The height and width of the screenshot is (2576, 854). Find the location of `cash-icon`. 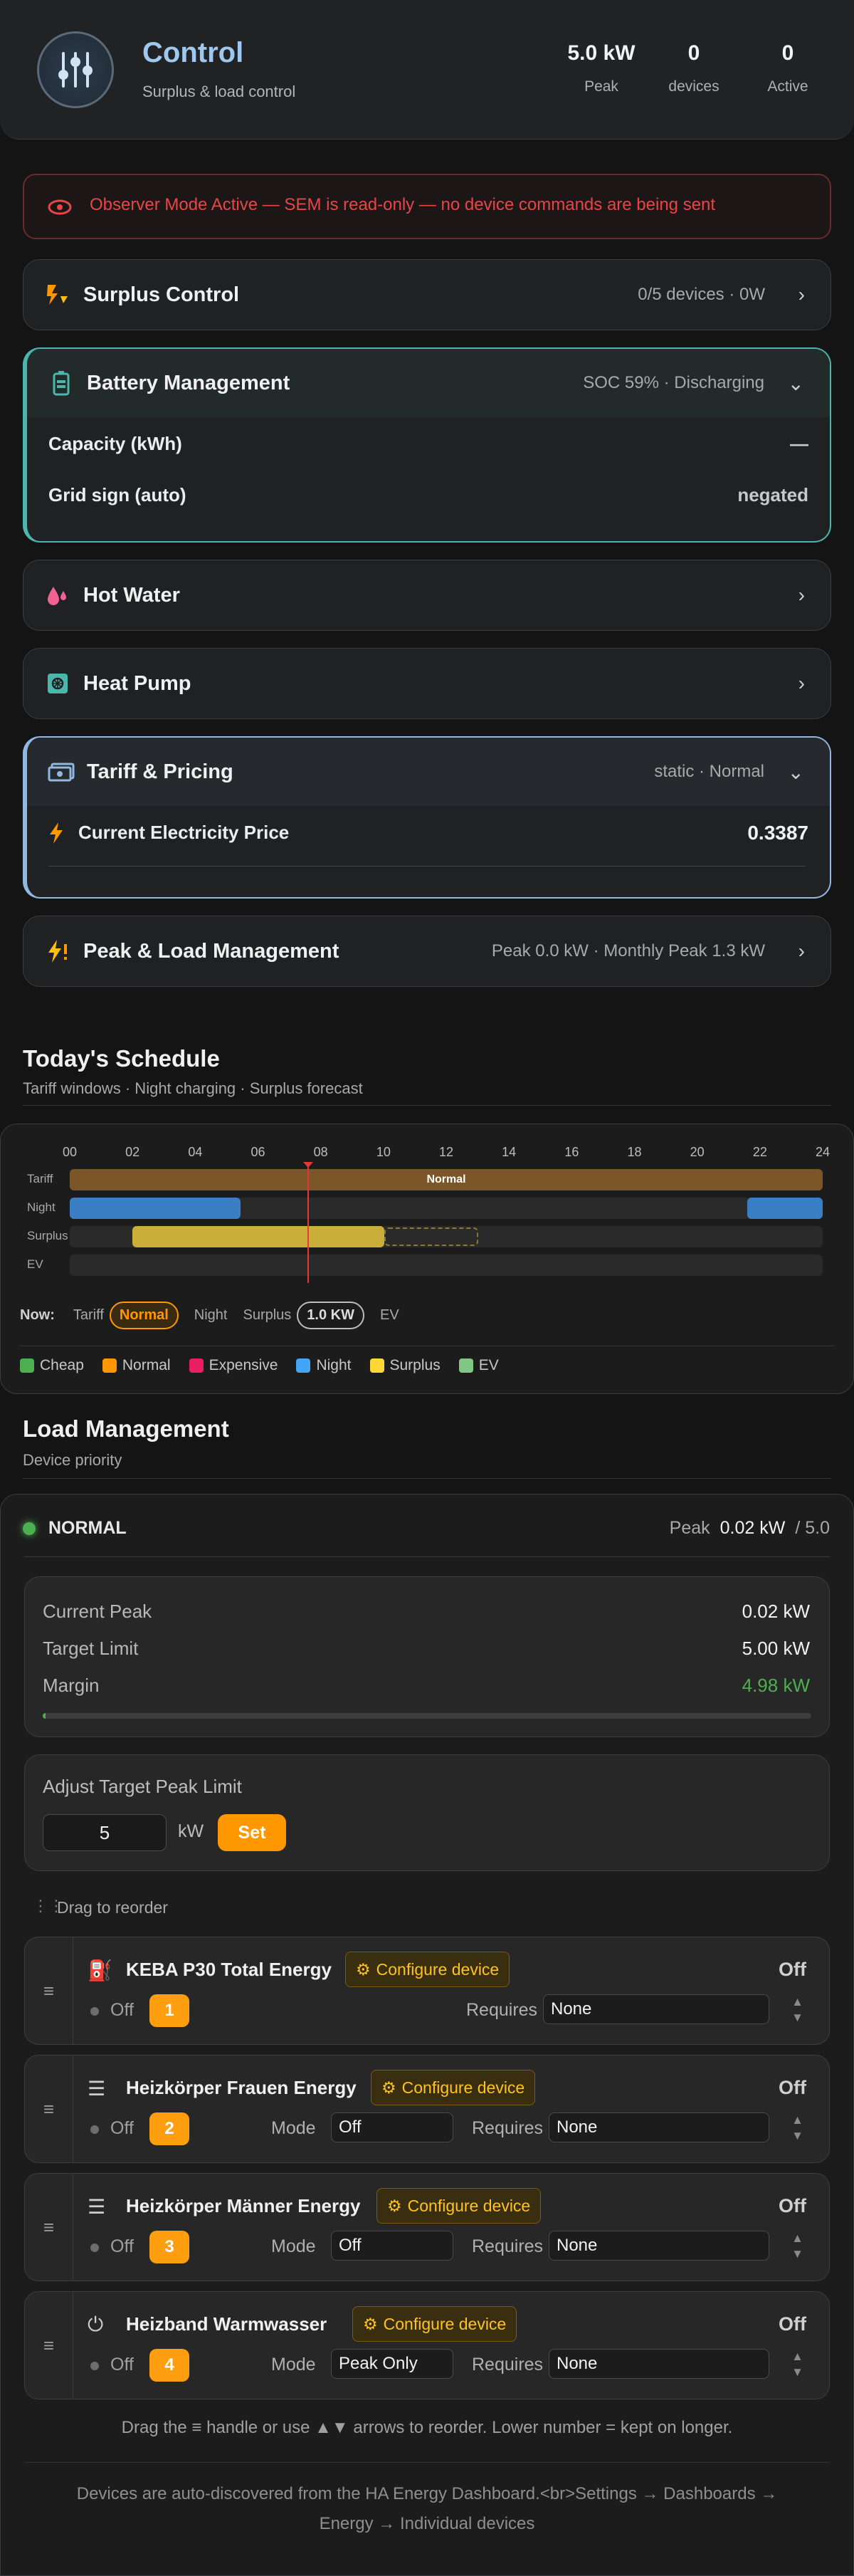

cash-icon is located at coordinates (61, 772).